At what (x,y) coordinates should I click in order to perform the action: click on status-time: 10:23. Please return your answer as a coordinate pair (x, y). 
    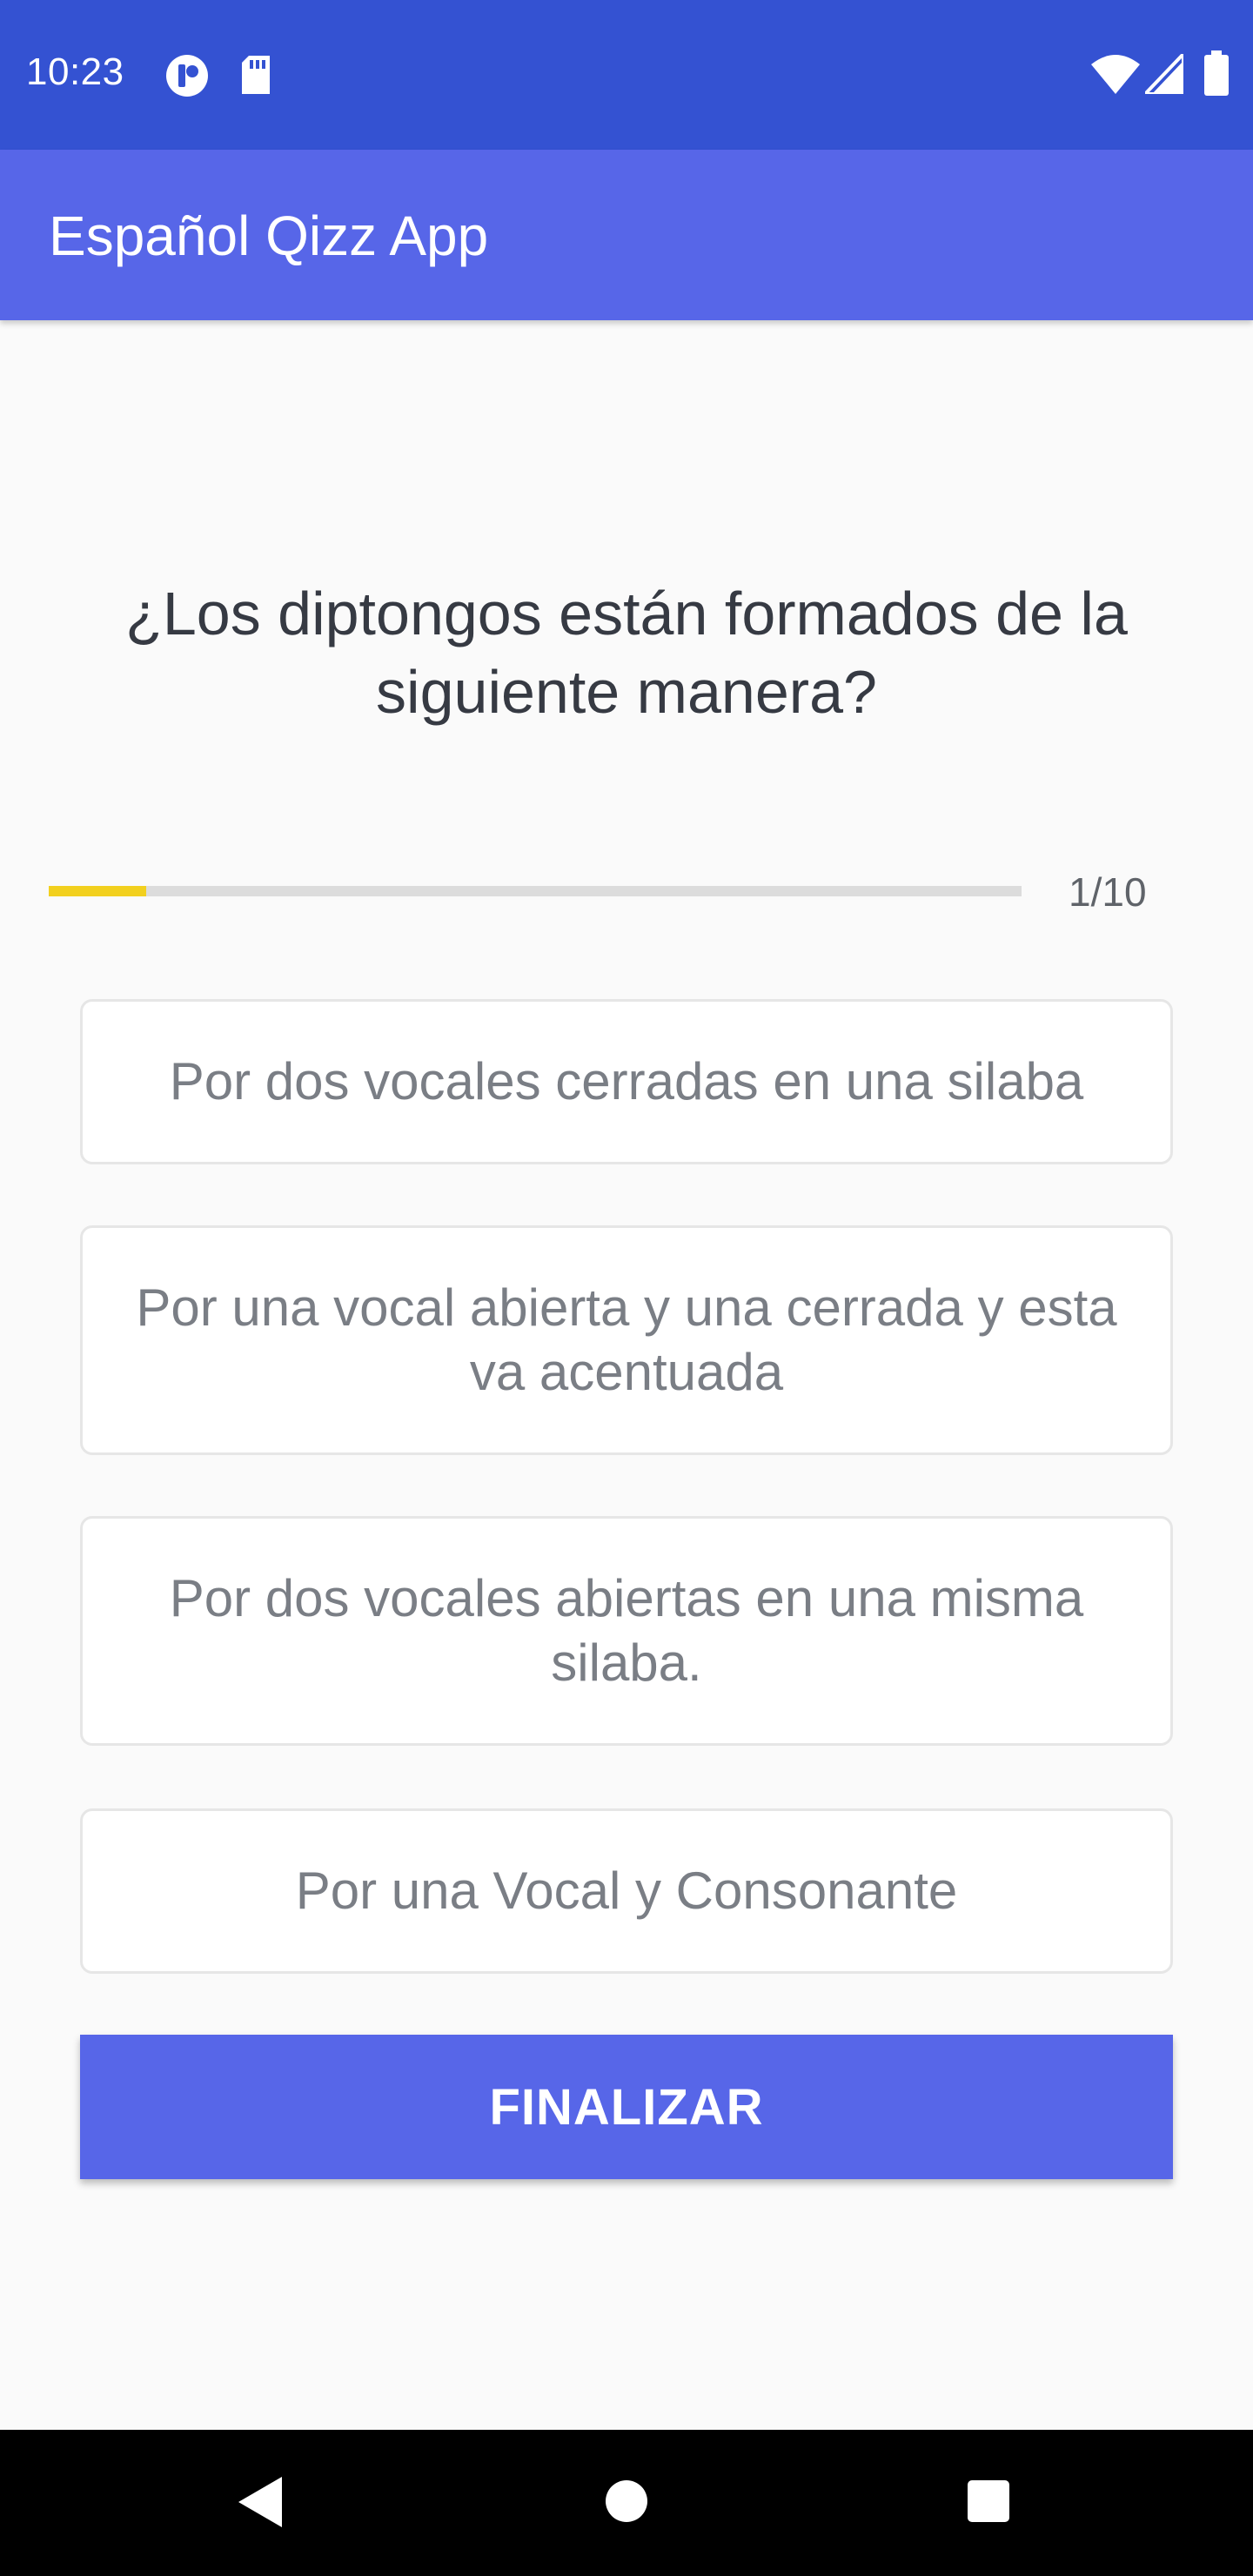
    Looking at the image, I should click on (75, 71).